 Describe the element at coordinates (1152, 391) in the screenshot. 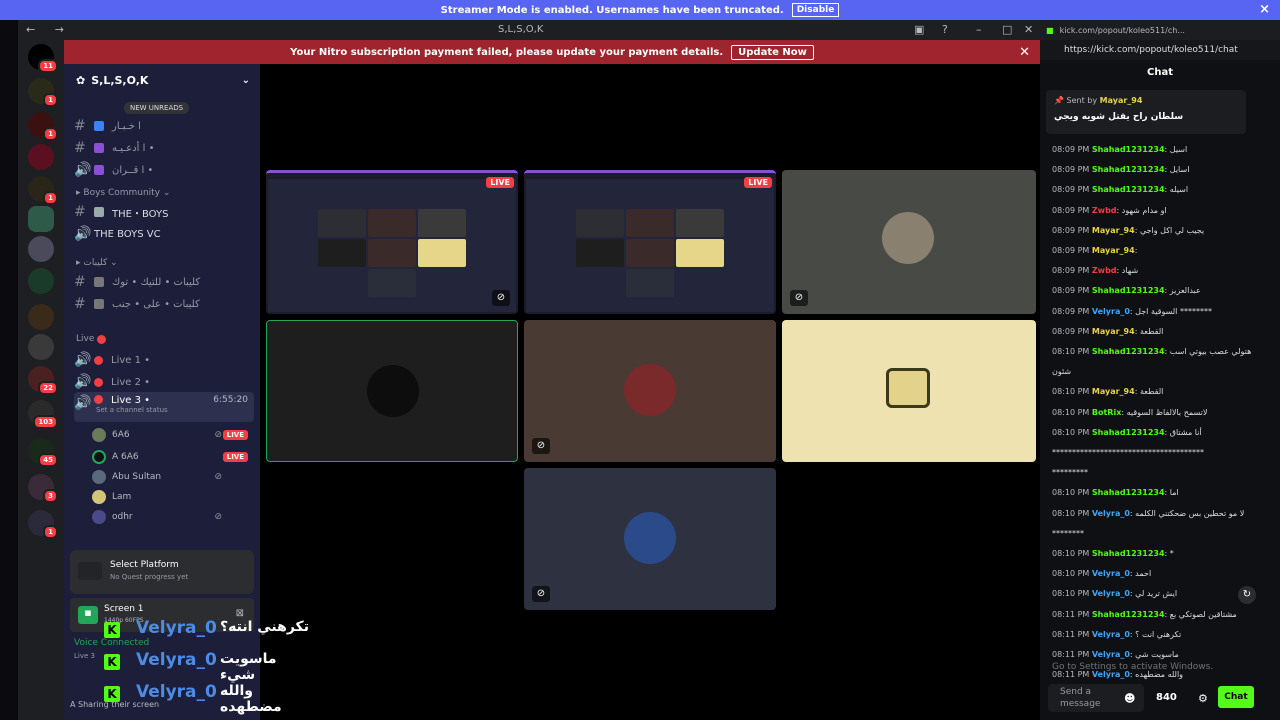

I see `chat-message: 08:10 PM Mayar_94: القطعة` at that location.